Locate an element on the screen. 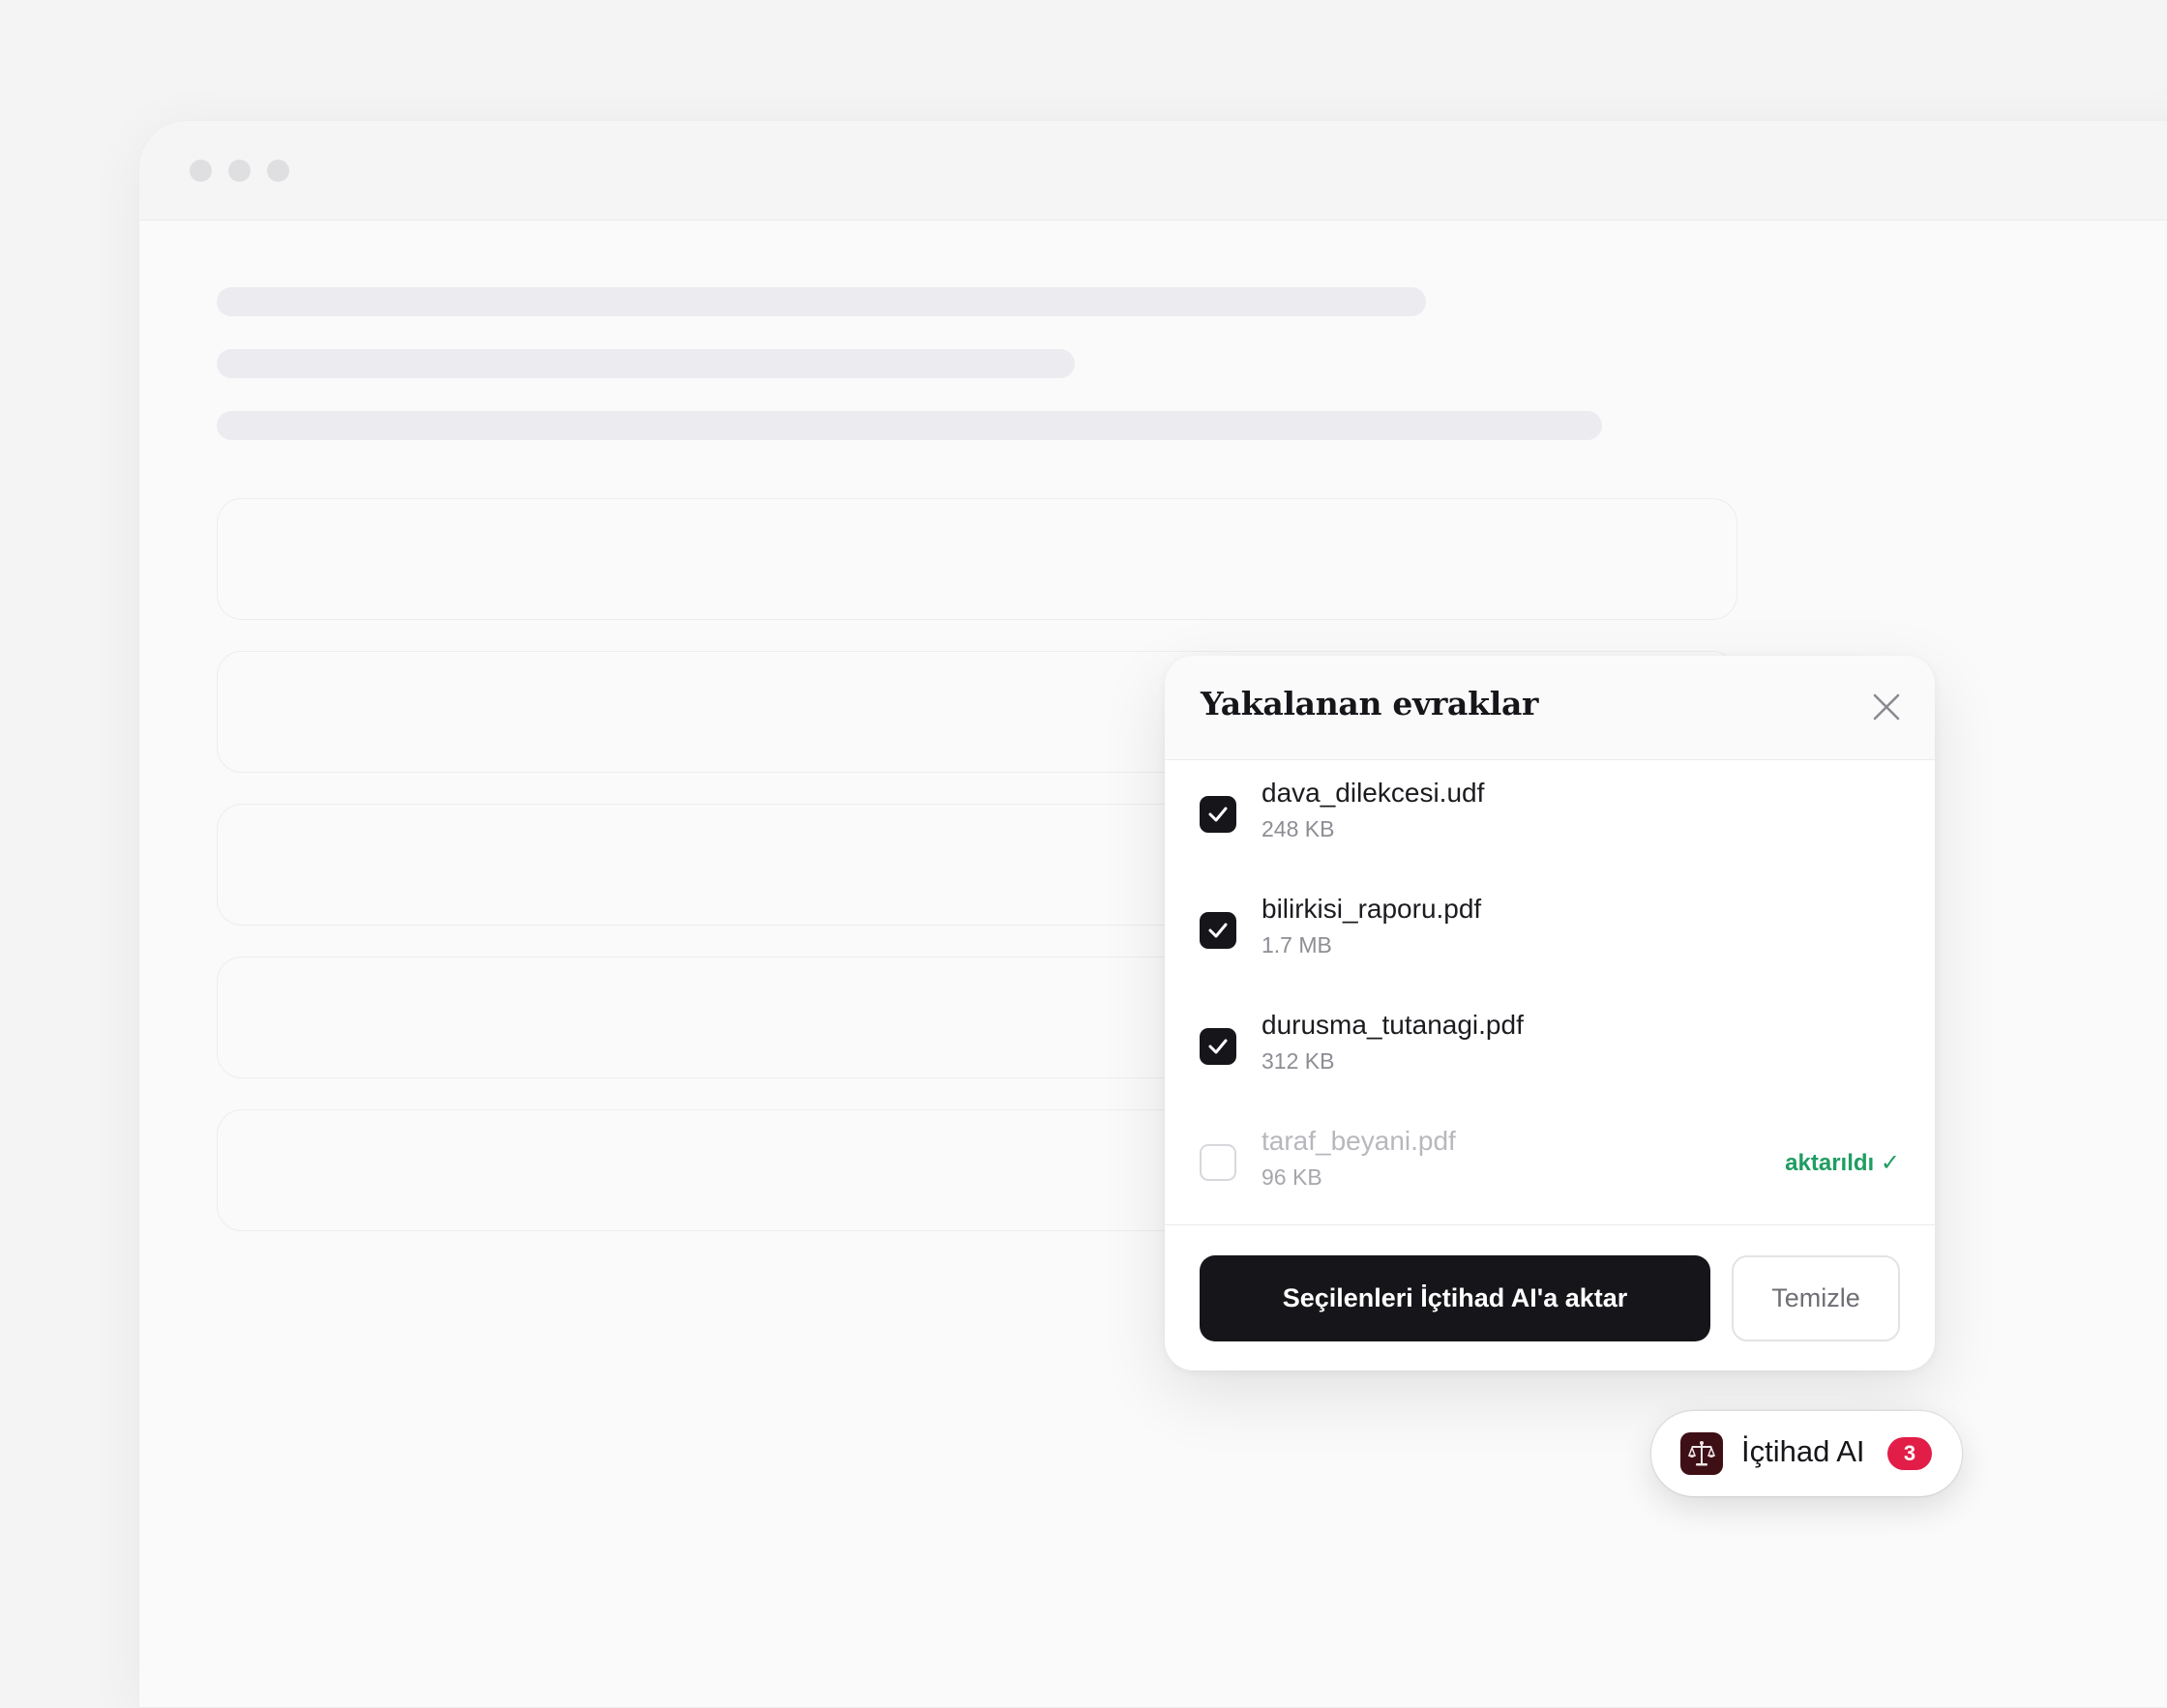 The width and height of the screenshot is (2167, 1708). file-size: 96 KB is located at coordinates (1292, 1177).